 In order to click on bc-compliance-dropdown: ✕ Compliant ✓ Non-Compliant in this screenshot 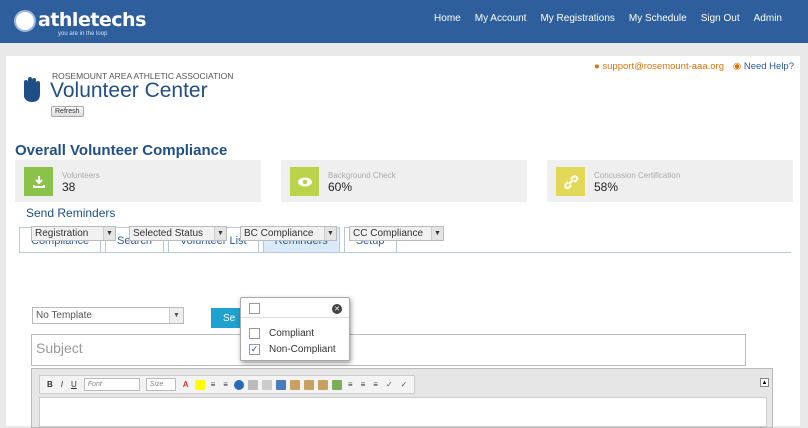, I will do `click(295, 329)`.